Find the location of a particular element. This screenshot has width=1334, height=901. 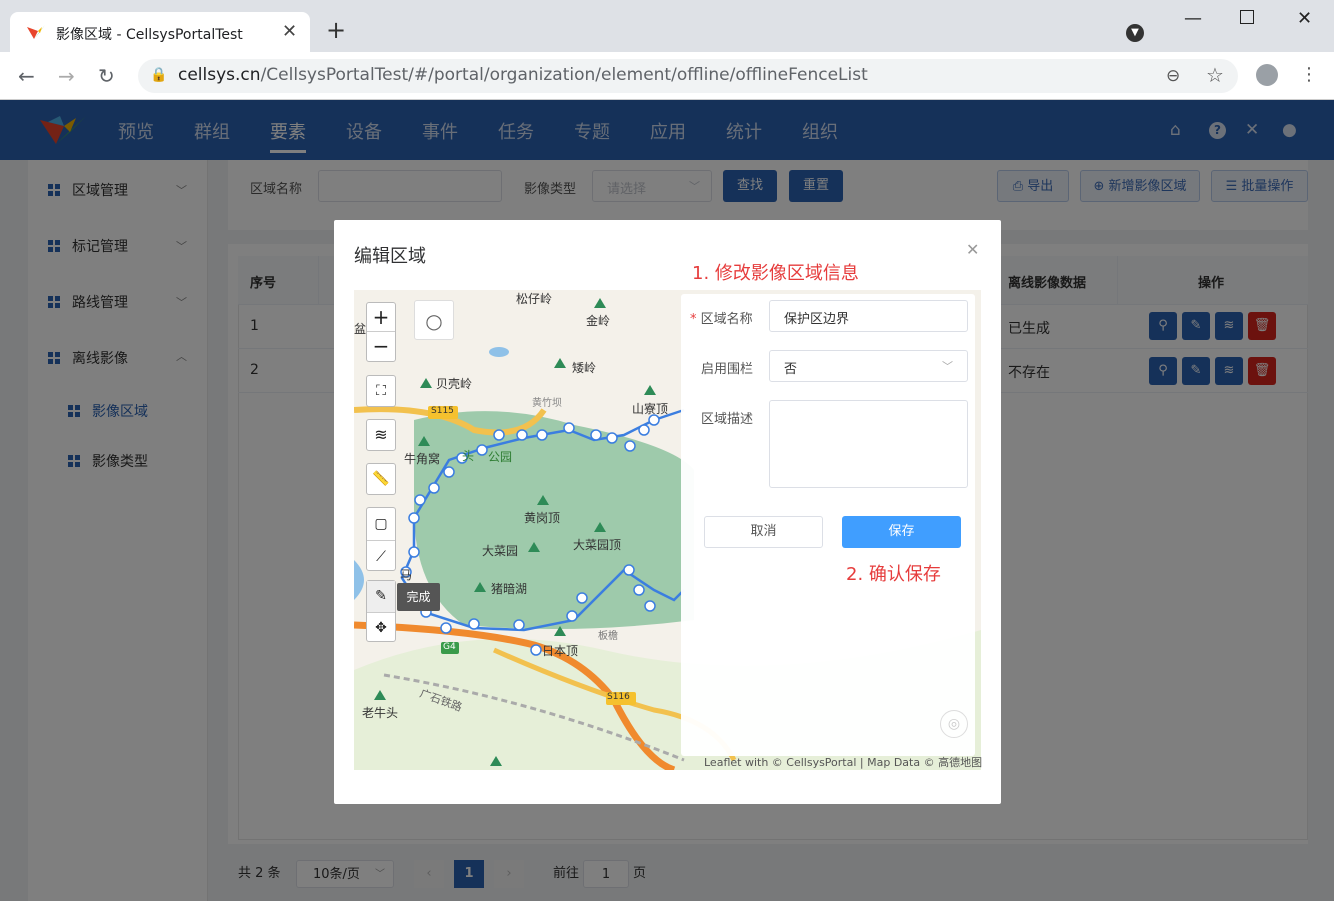

fullscreen-icon: ⛶ is located at coordinates (381, 391).